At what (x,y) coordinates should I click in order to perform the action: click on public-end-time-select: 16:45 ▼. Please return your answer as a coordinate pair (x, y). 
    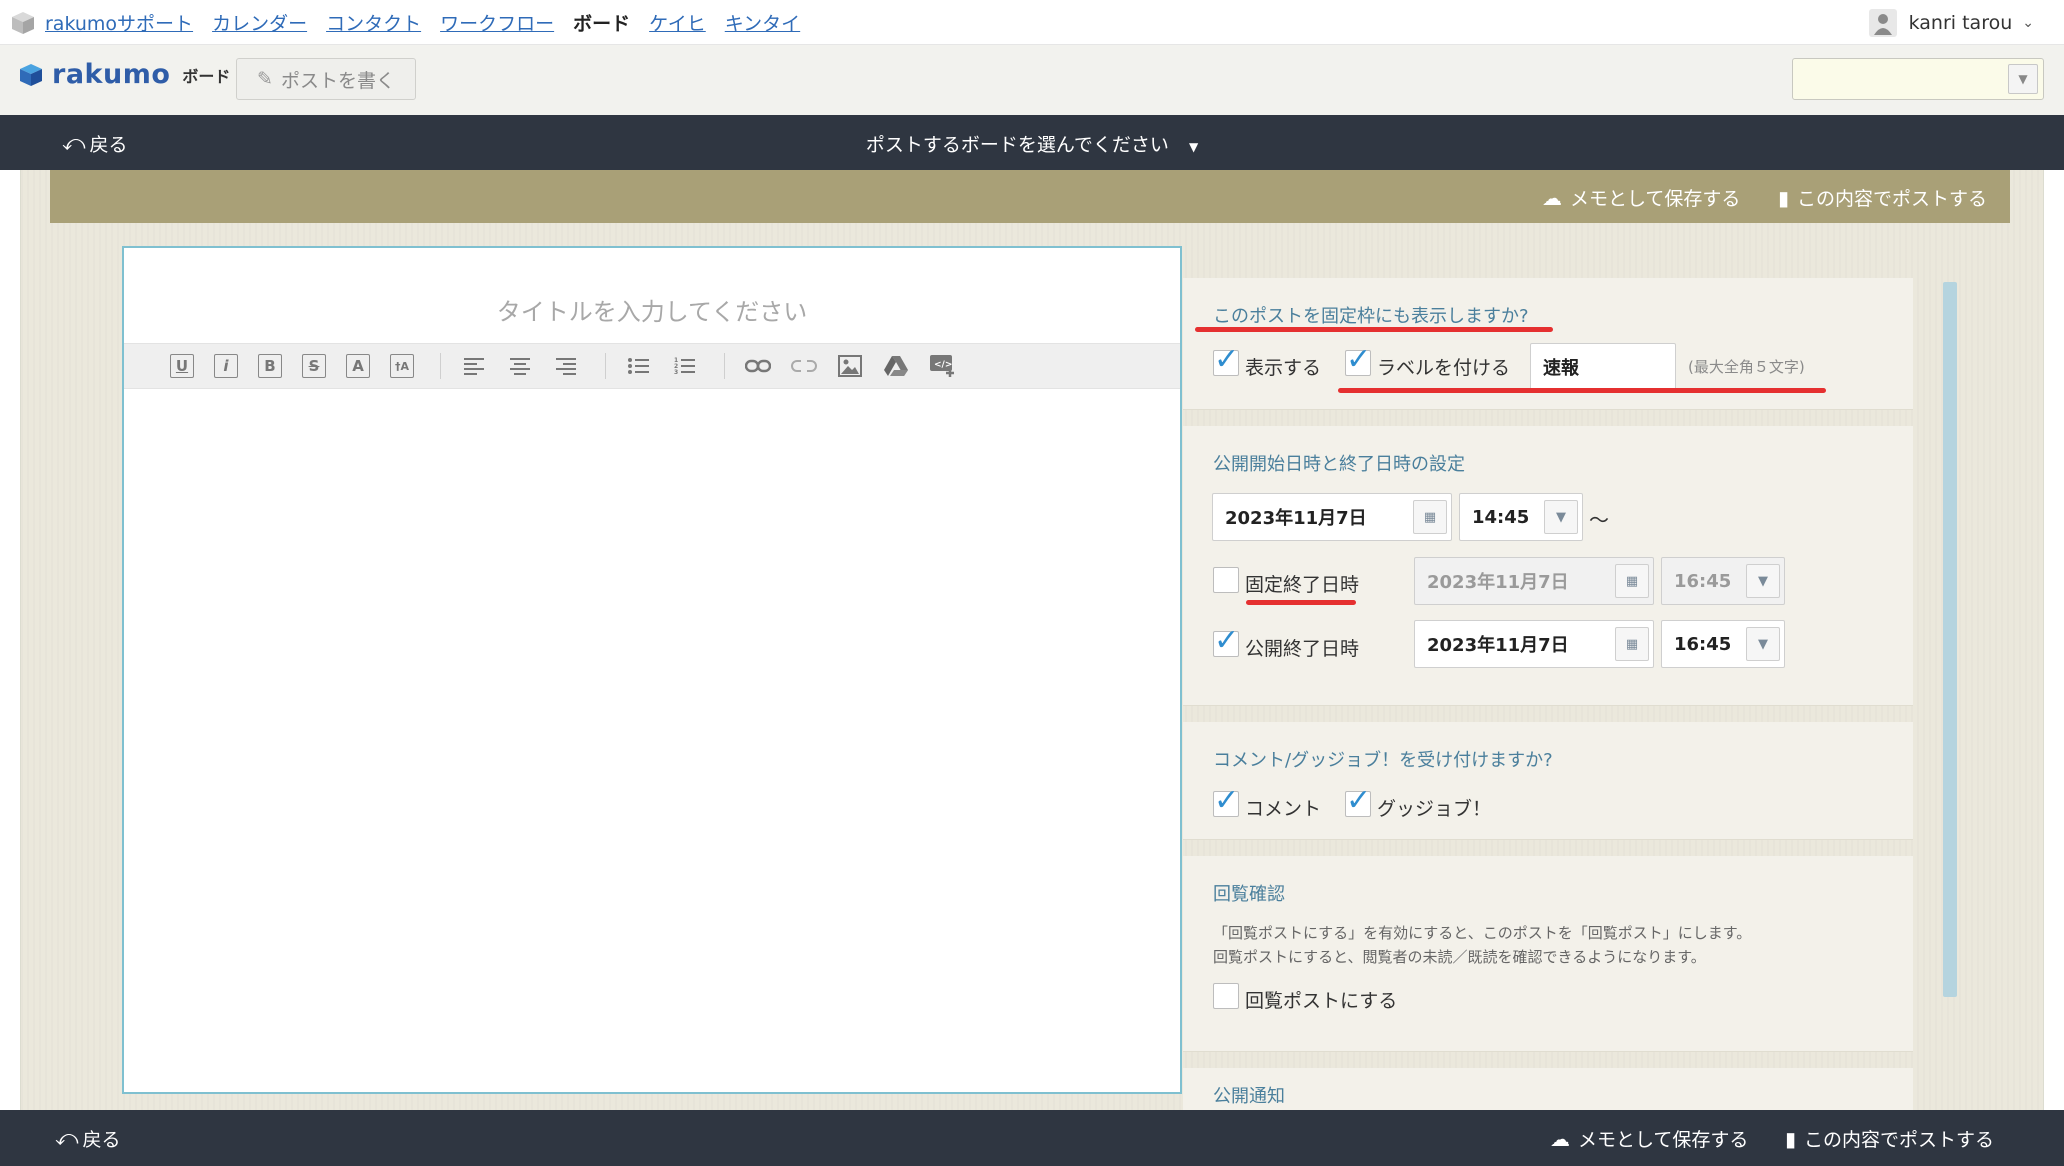
    Looking at the image, I should click on (1723, 644).